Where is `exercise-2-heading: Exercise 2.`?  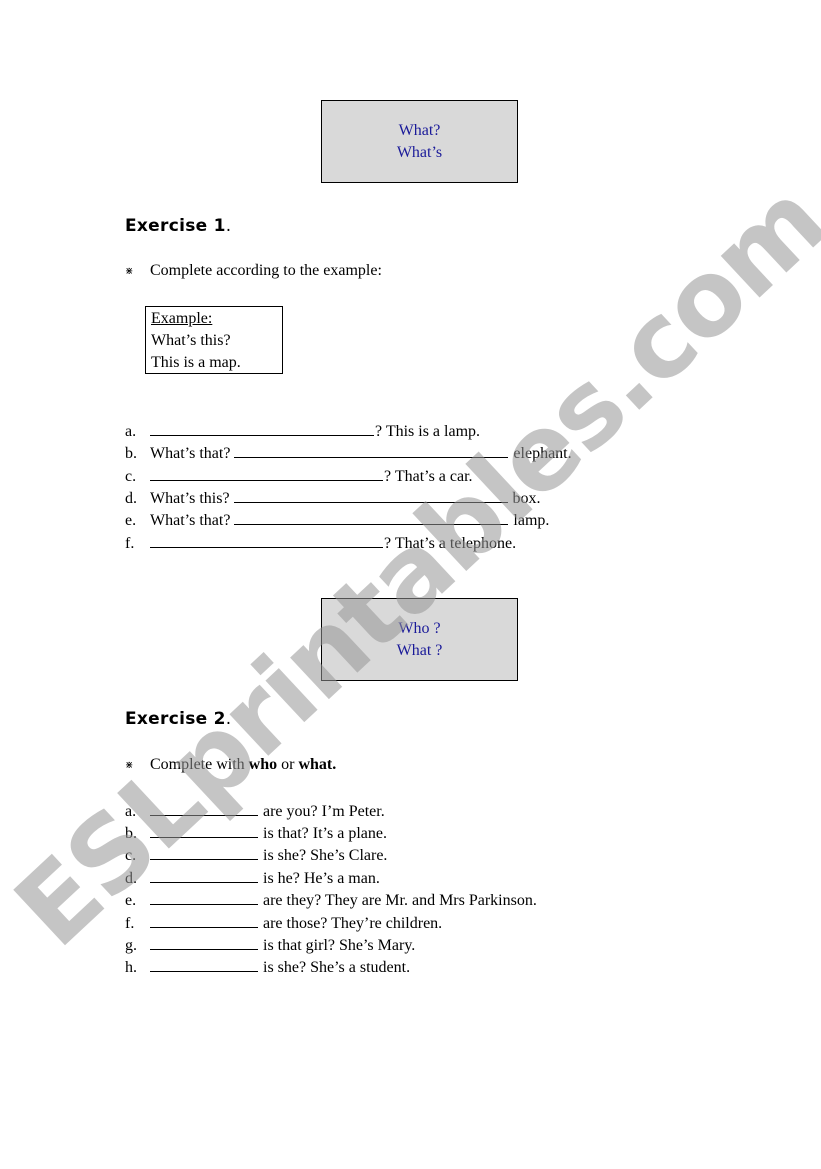 exercise-2-heading: Exercise 2. is located at coordinates (178, 719).